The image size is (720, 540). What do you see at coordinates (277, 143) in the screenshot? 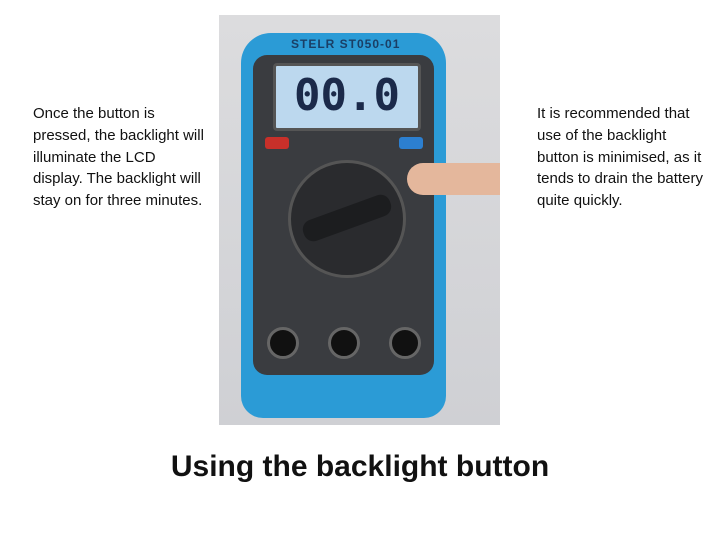
I see `hold-button` at bounding box center [277, 143].